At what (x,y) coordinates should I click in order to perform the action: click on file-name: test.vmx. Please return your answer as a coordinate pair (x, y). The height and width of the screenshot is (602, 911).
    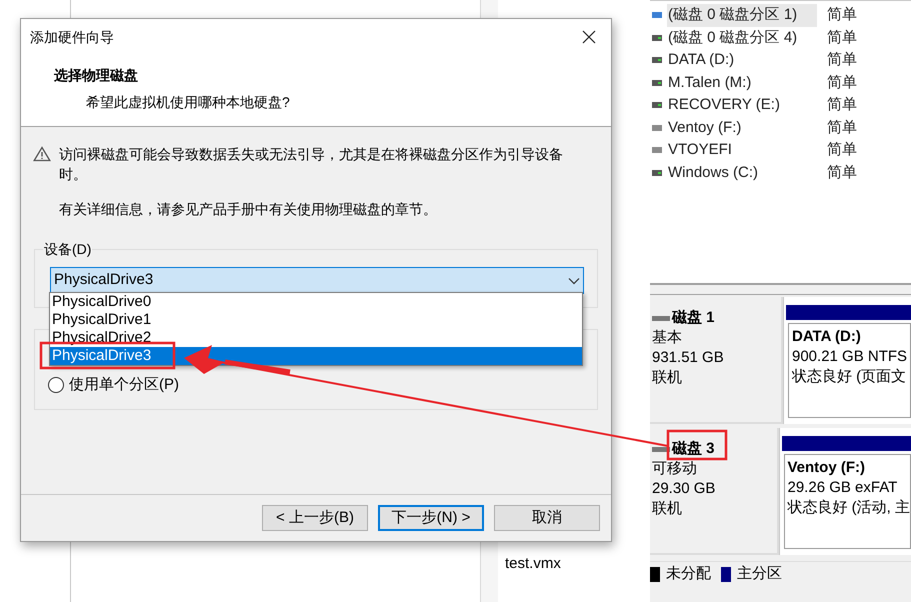
    Looking at the image, I should click on (533, 564).